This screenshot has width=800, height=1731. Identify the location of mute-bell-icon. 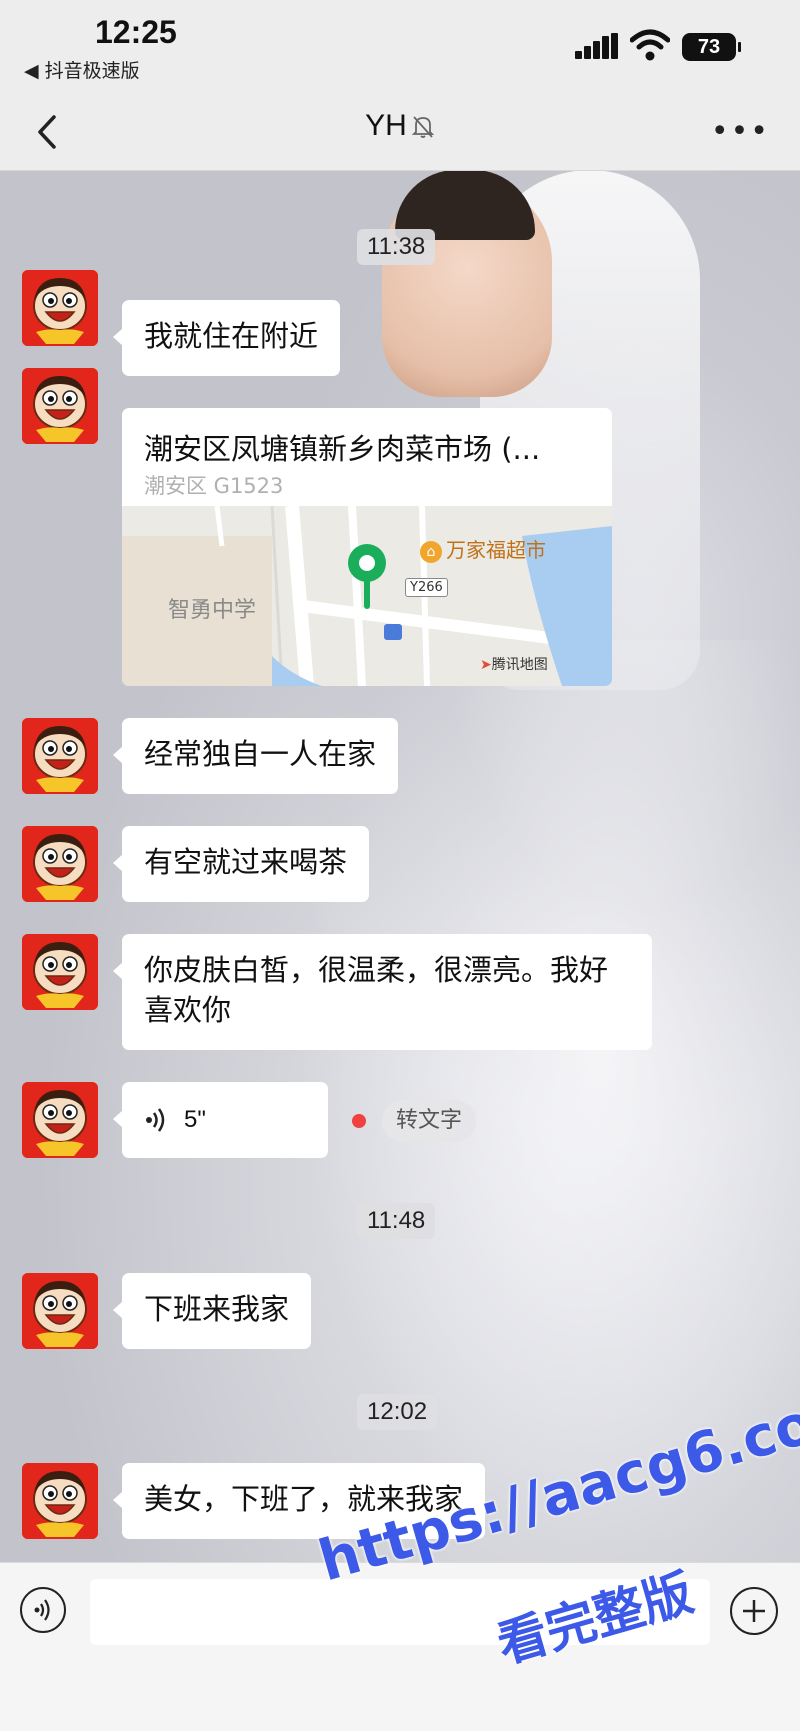
(423, 127).